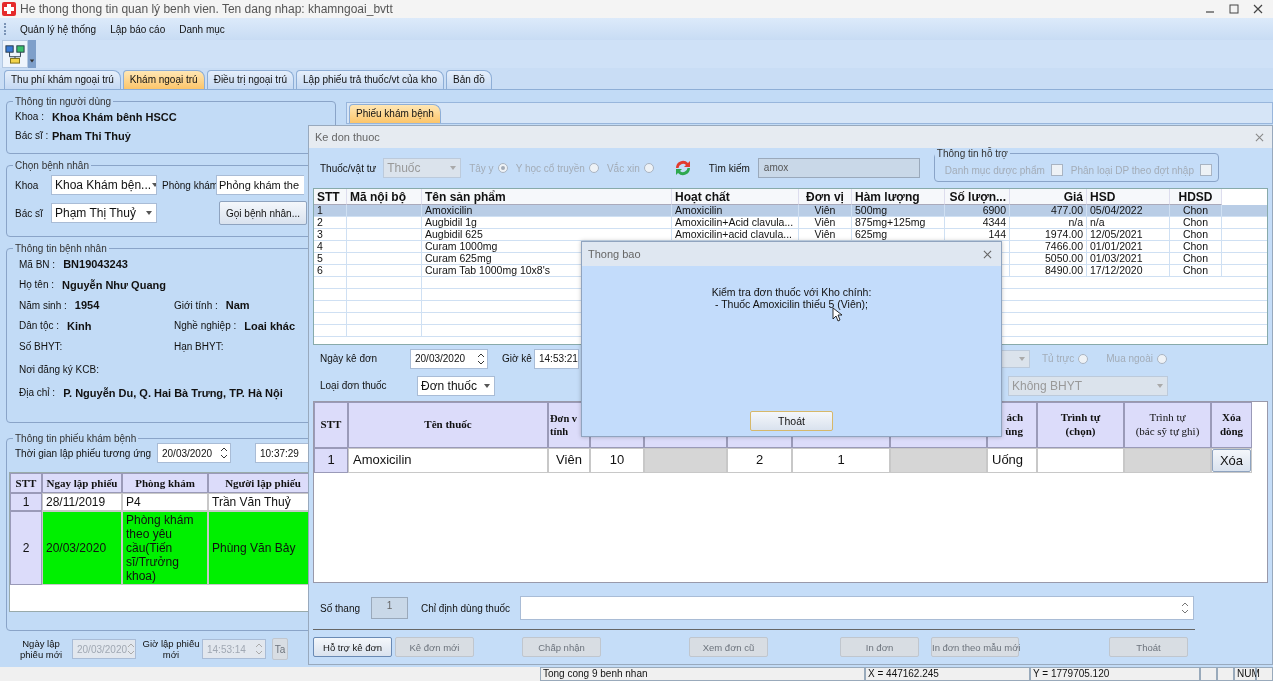  Describe the element at coordinates (260, 185) in the screenshot. I see `room-dropdown: Phỏng khám the` at that location.